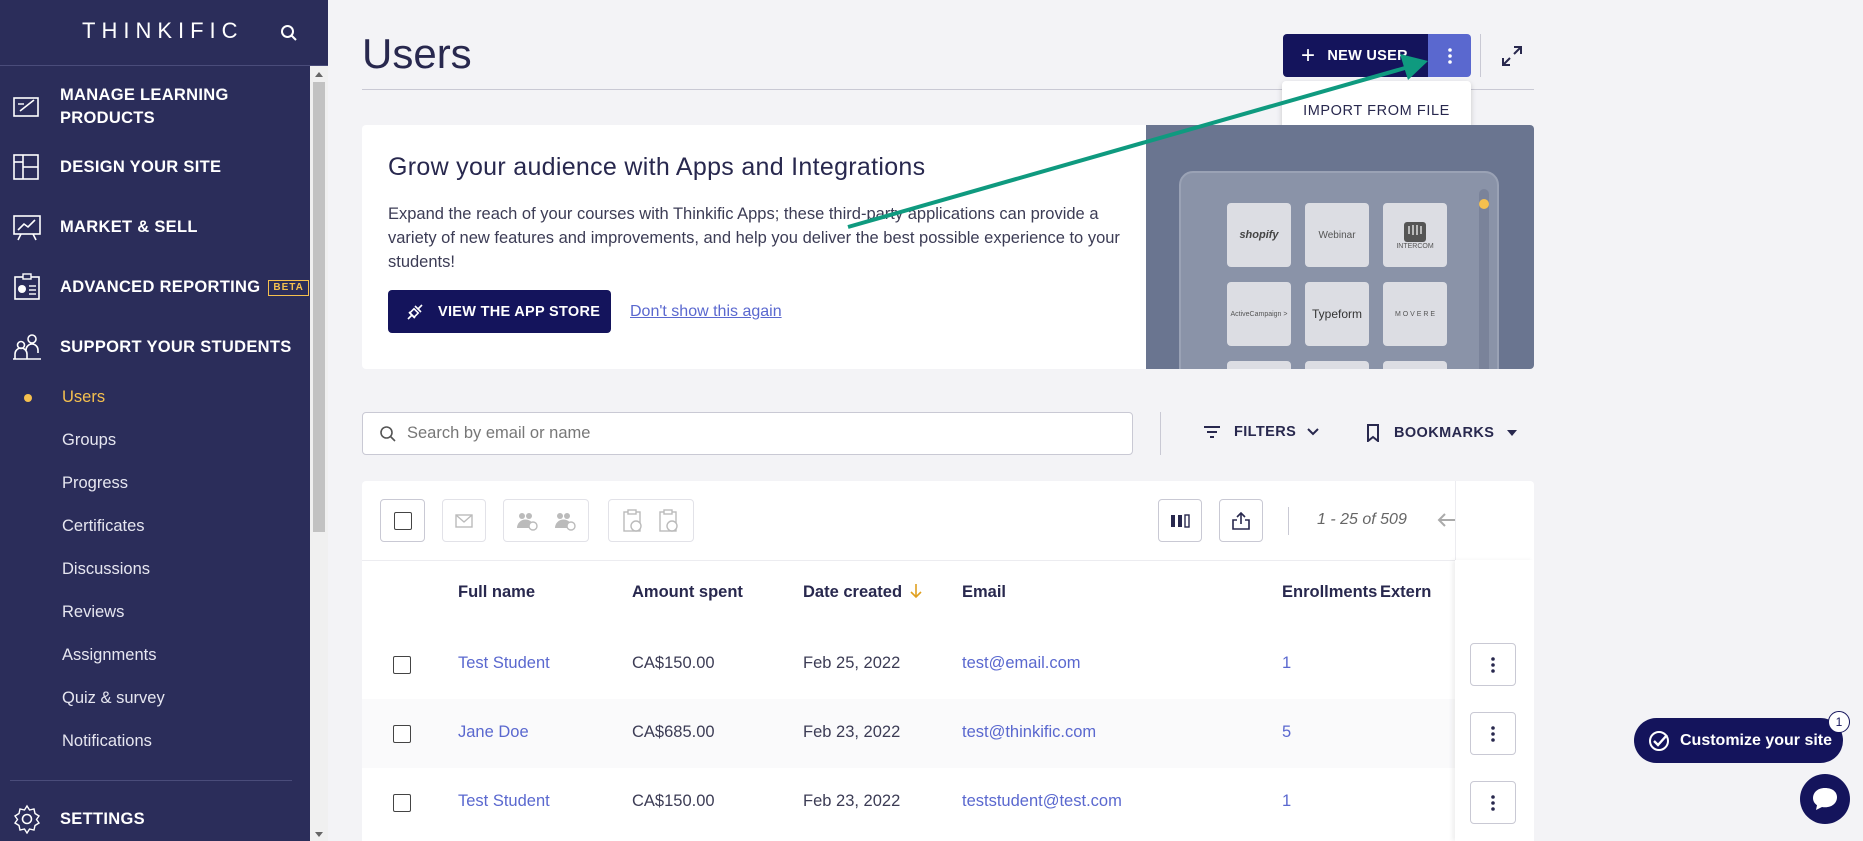 This screenshot has height=841, width=1863. I want to click on col-header-full-name: Full name, so click(496, 592).